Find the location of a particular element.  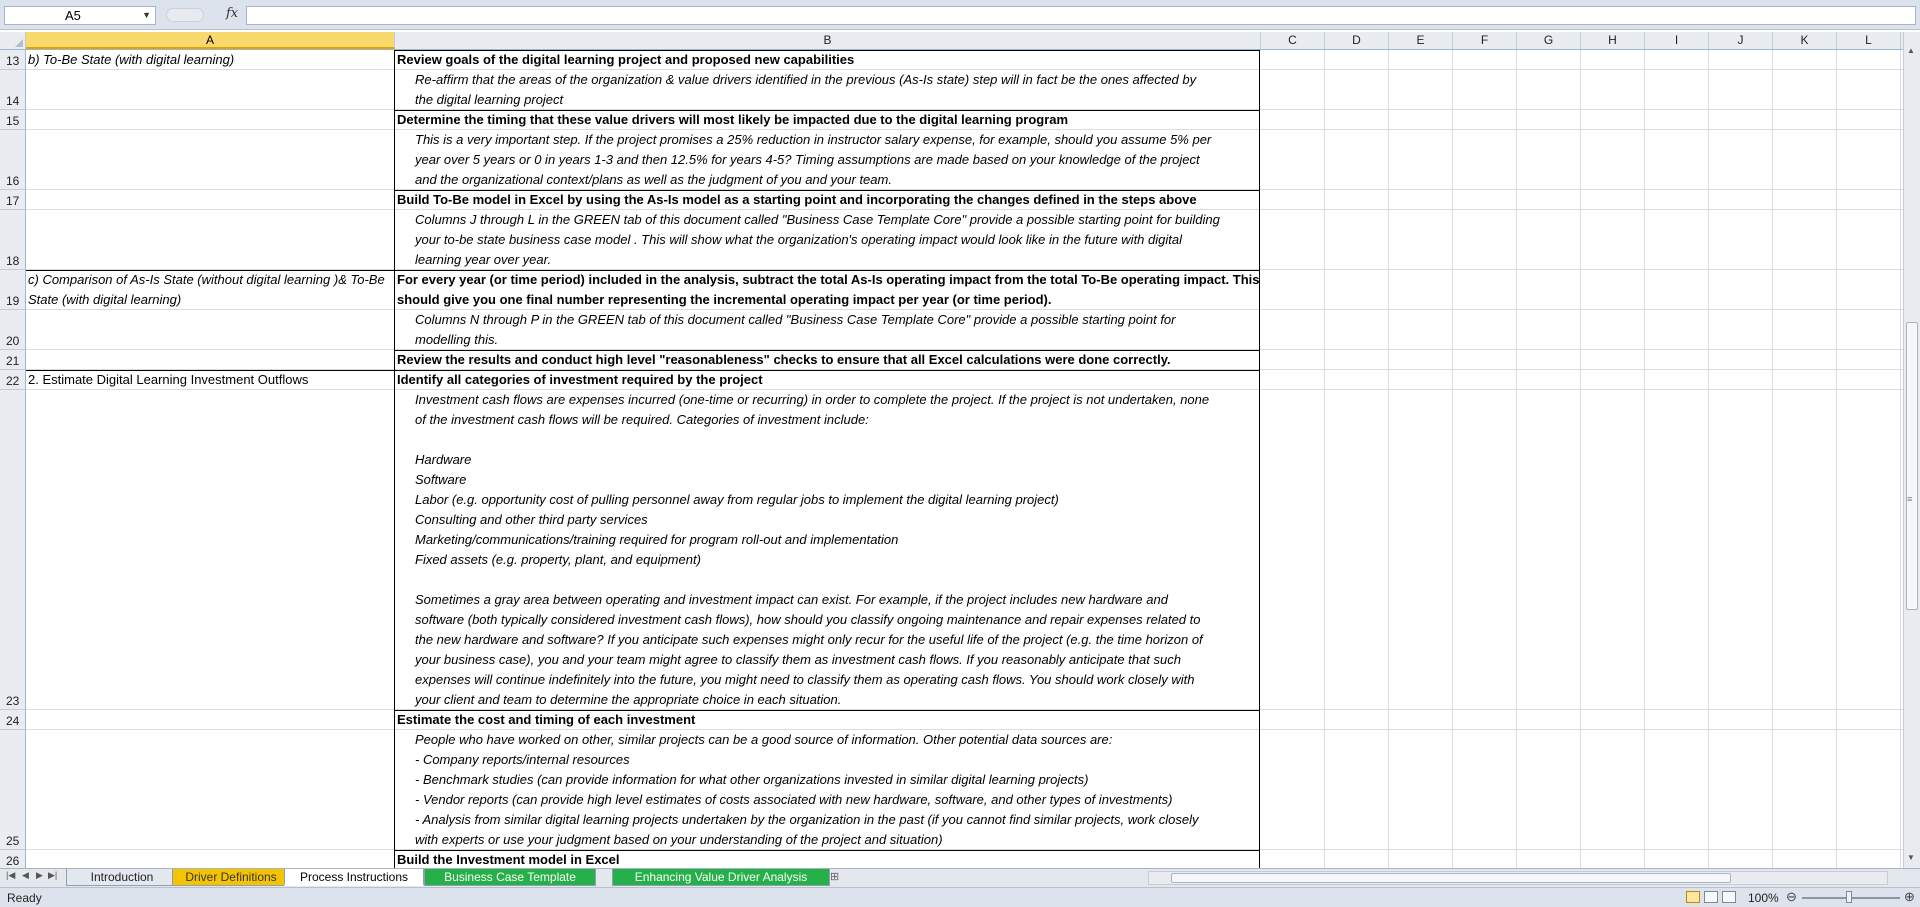

zoom-slider-thumb is located at coordinates (1849, 897).